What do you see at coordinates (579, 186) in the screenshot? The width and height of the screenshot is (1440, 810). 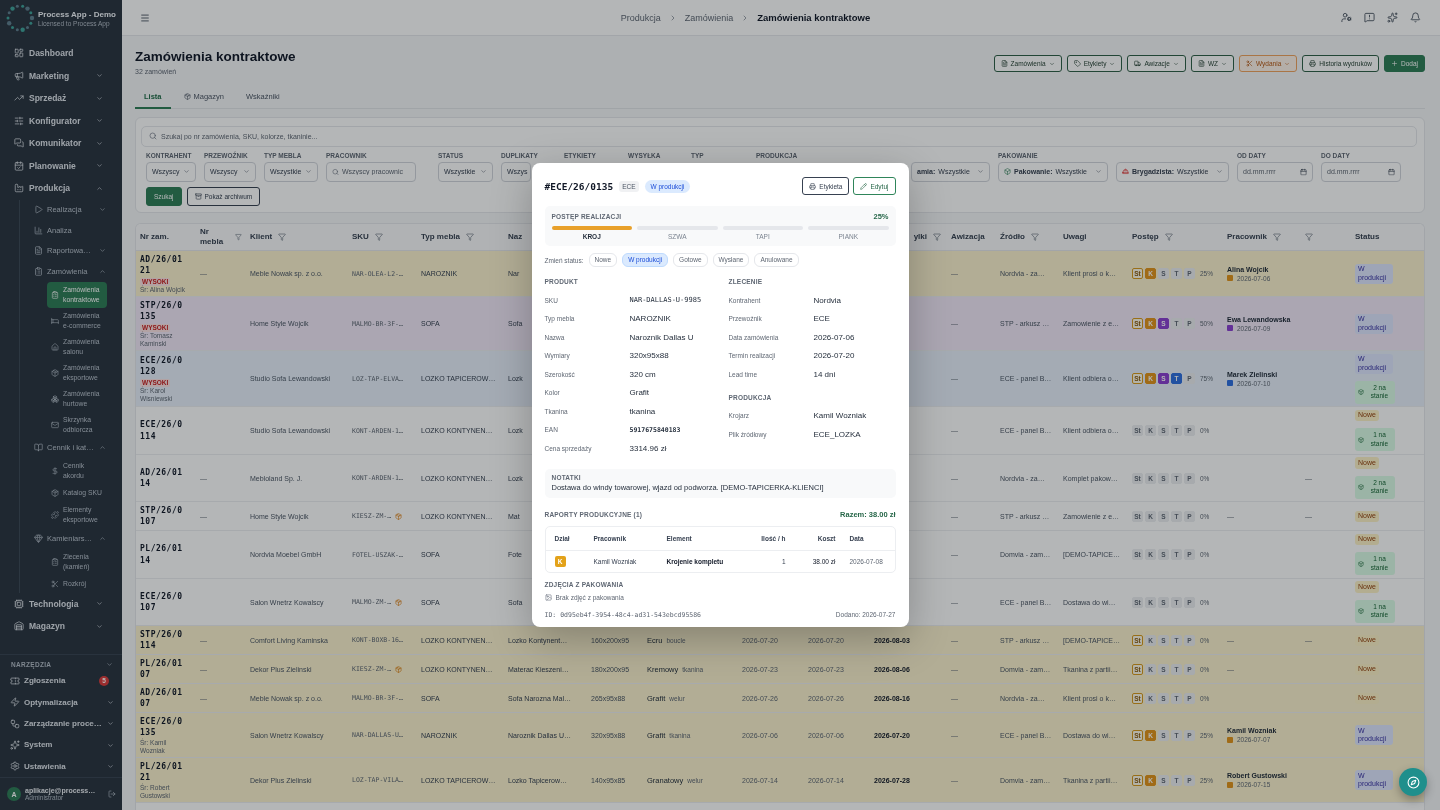 I see `dialog-title: #ECE/26/0135` at bounding box center [579, 186].